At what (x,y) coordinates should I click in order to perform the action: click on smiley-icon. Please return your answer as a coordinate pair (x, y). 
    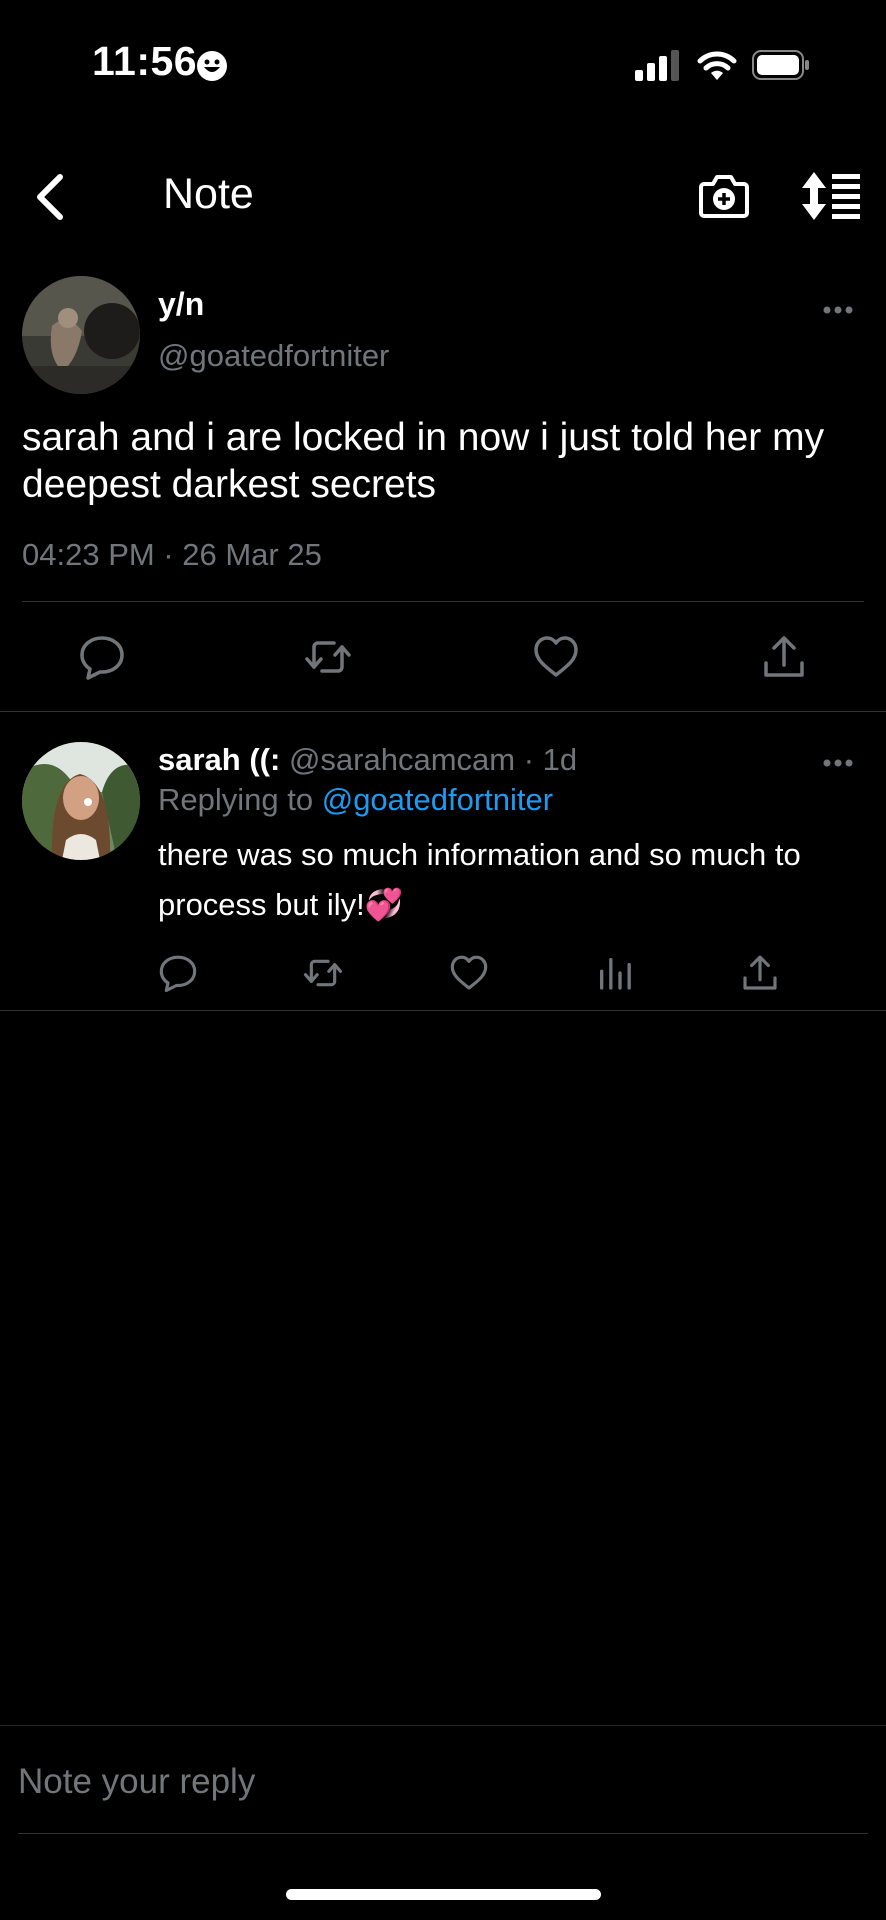
    Looking at the image, I should click on (212, 66).